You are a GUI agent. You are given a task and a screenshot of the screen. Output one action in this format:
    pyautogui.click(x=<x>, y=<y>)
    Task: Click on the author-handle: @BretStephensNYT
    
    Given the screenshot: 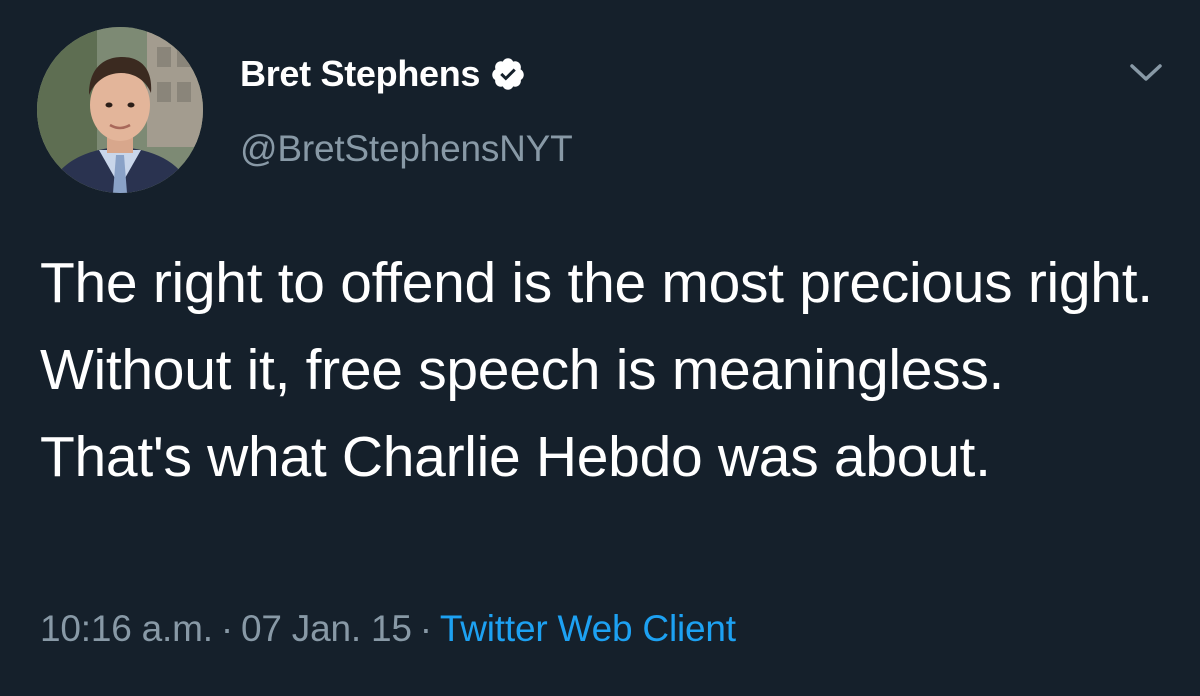 What is the action you would take?
    pyautogui.click(x=406, y=149)
    